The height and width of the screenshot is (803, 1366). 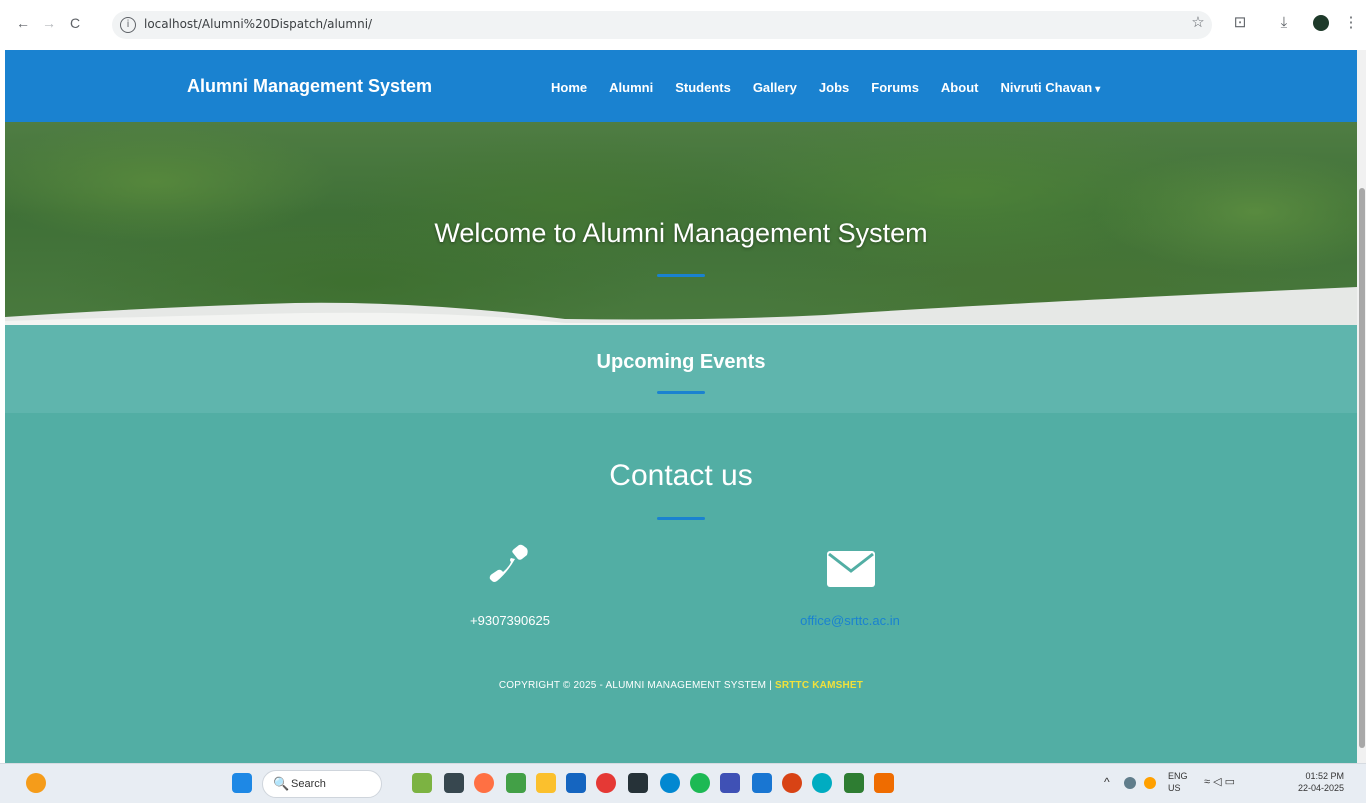 What do you see at coordinates (508, 563) in the screenshot?
I see `phone-icon` at bounding box center [508, 563].